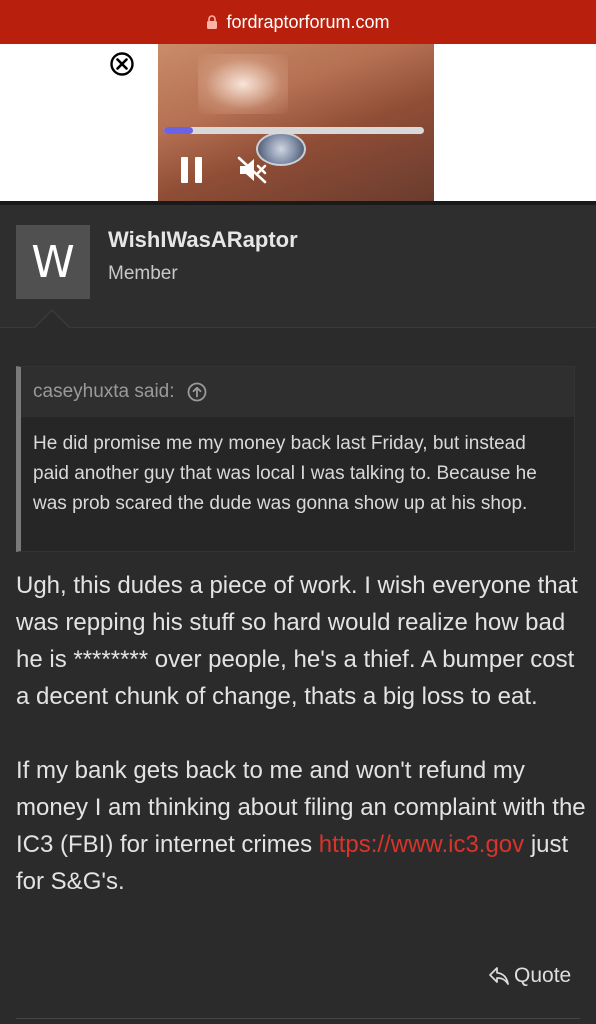 This screenshot has height=1024, width=596. What do you see at coordinates (252, 170) in the screenshot?
I see `muted-speaker-icon` at bounding box center [252, 170].